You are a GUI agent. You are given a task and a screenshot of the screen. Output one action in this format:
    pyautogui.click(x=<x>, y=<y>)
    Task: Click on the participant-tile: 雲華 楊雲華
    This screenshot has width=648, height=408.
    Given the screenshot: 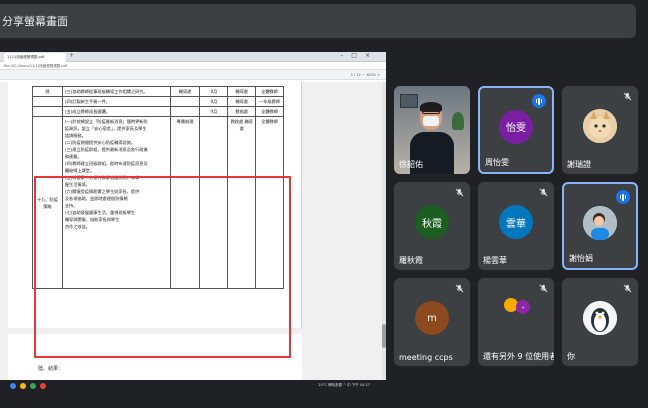 What is the action you would take?
    pyautogui.click(x=516, y=226)
    